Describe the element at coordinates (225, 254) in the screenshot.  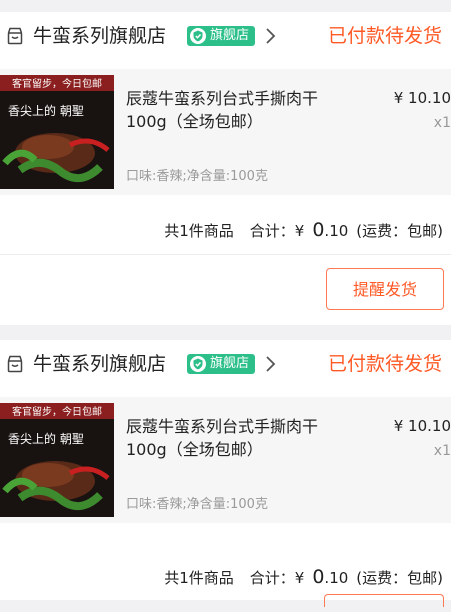
I see `divider` at that location.